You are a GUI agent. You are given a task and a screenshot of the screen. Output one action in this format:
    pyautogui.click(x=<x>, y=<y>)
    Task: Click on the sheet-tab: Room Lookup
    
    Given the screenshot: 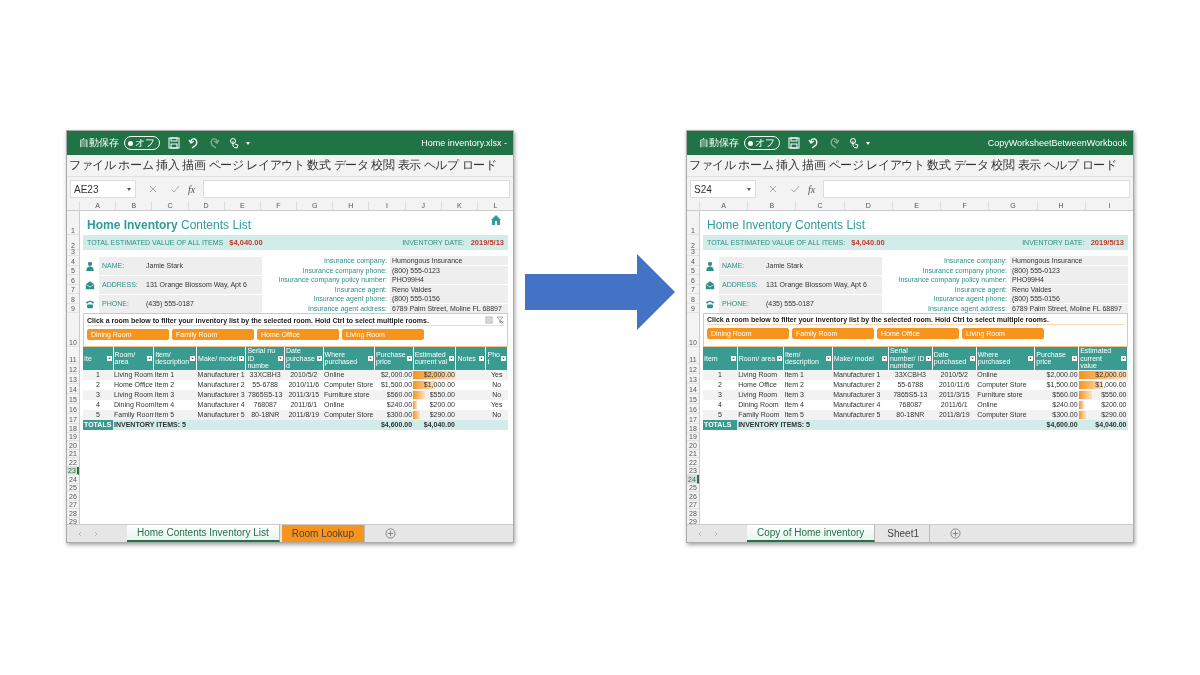 What is the action you would take?
    pyautogui.click(x=323, y=533)
    